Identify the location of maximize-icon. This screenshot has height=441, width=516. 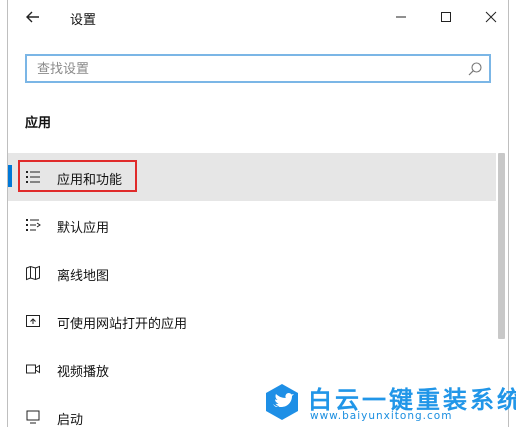
(446, 17).